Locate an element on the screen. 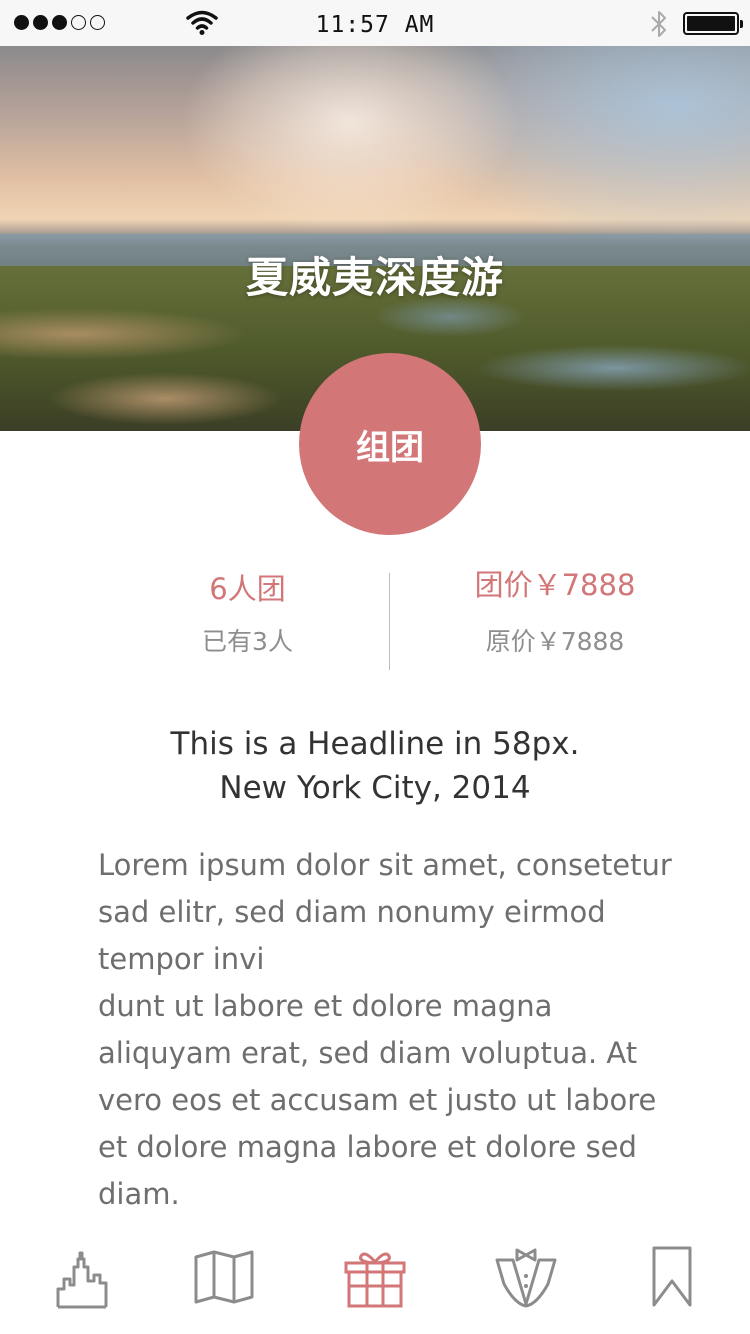  body-line: diam. is located at coordinates (139, 1194).